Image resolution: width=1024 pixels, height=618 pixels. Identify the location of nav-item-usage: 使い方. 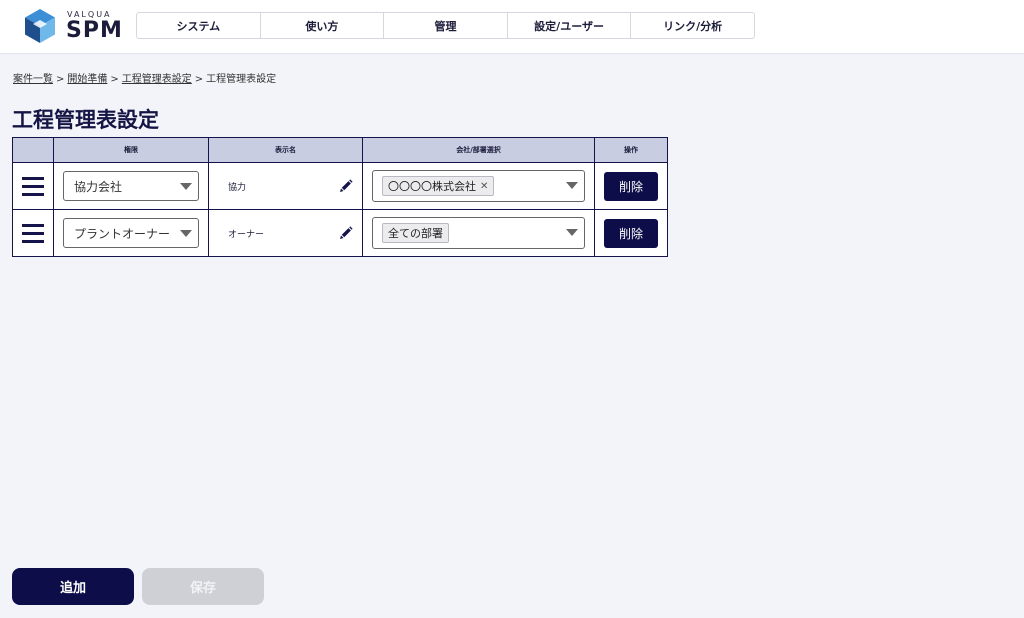
(323, 25).